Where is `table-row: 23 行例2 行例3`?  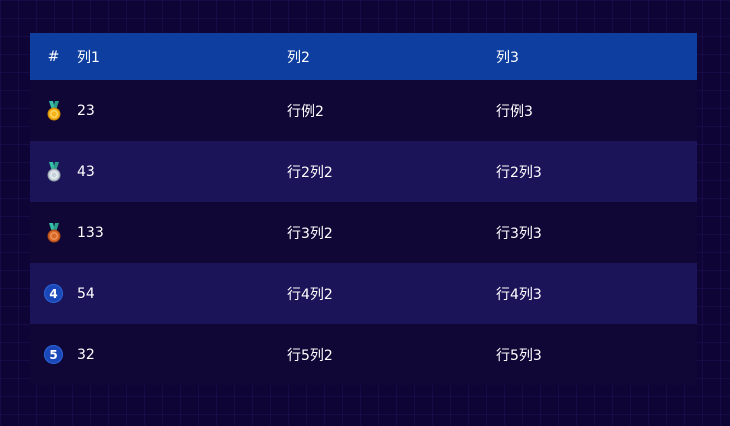
table-row: 23 行例2 行例3 is located at coordinates (363, 110).